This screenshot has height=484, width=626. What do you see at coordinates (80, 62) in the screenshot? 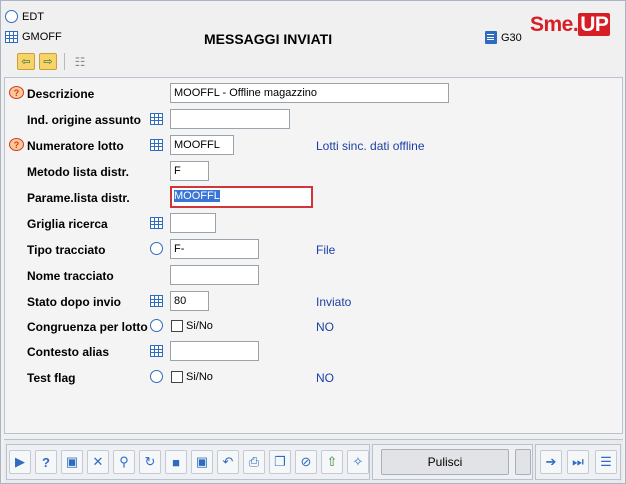
I see `tree-icon: ☷` at bounding box center [80, 62].